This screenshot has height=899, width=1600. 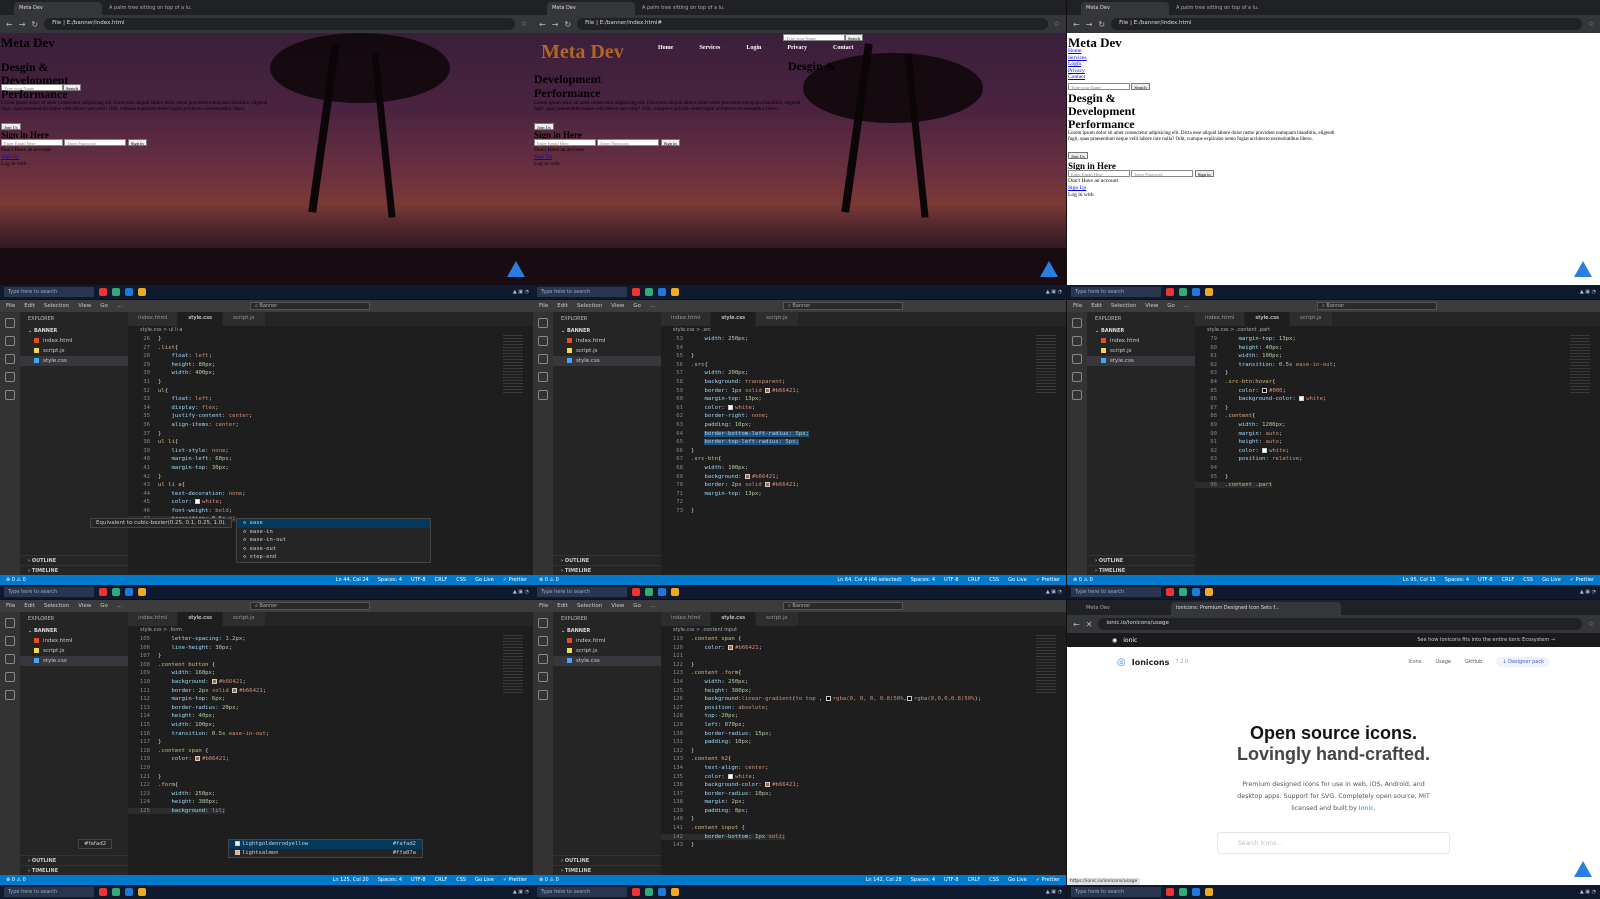 I want to click on menu-edit: Edit, so click(x=29, y=606).